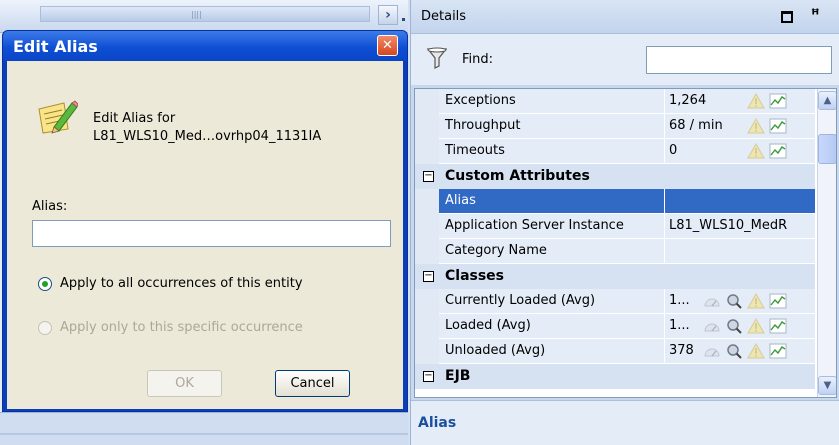 This screenshot has height=445, width=839. Describe the element at coordinates (826, 243) in the screenshot. I see `grid-scrollbar: ▲ ▼` at that location.